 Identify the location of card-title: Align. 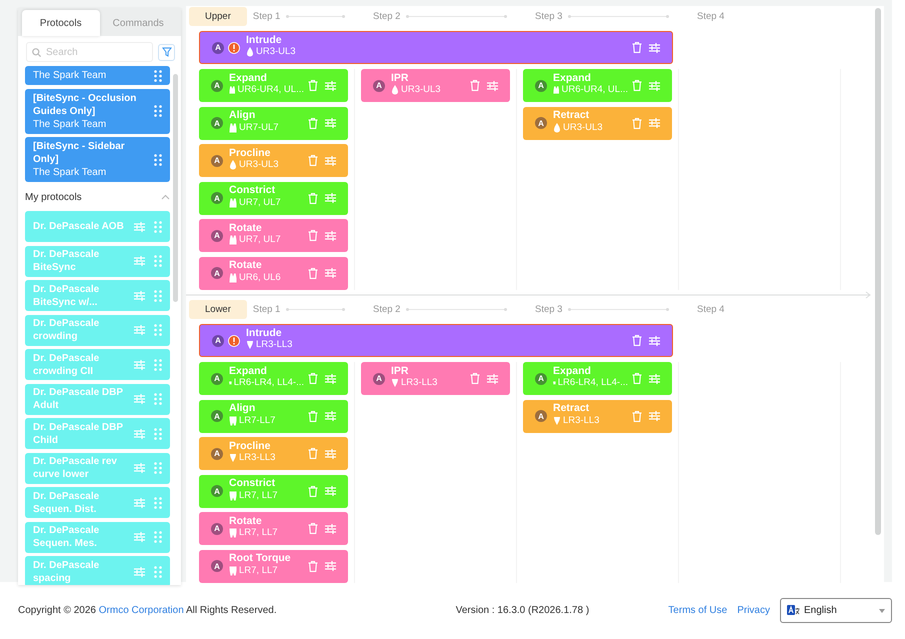
(242, 408).